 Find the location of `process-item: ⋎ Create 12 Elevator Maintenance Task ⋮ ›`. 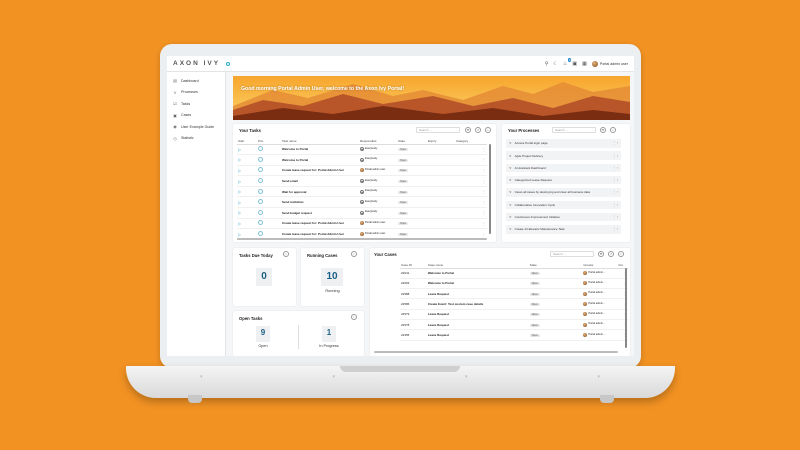

process-item: ⋎ Create 12 Elevator Maintenance Task ⋮ › is located at coordinates (563, 229).